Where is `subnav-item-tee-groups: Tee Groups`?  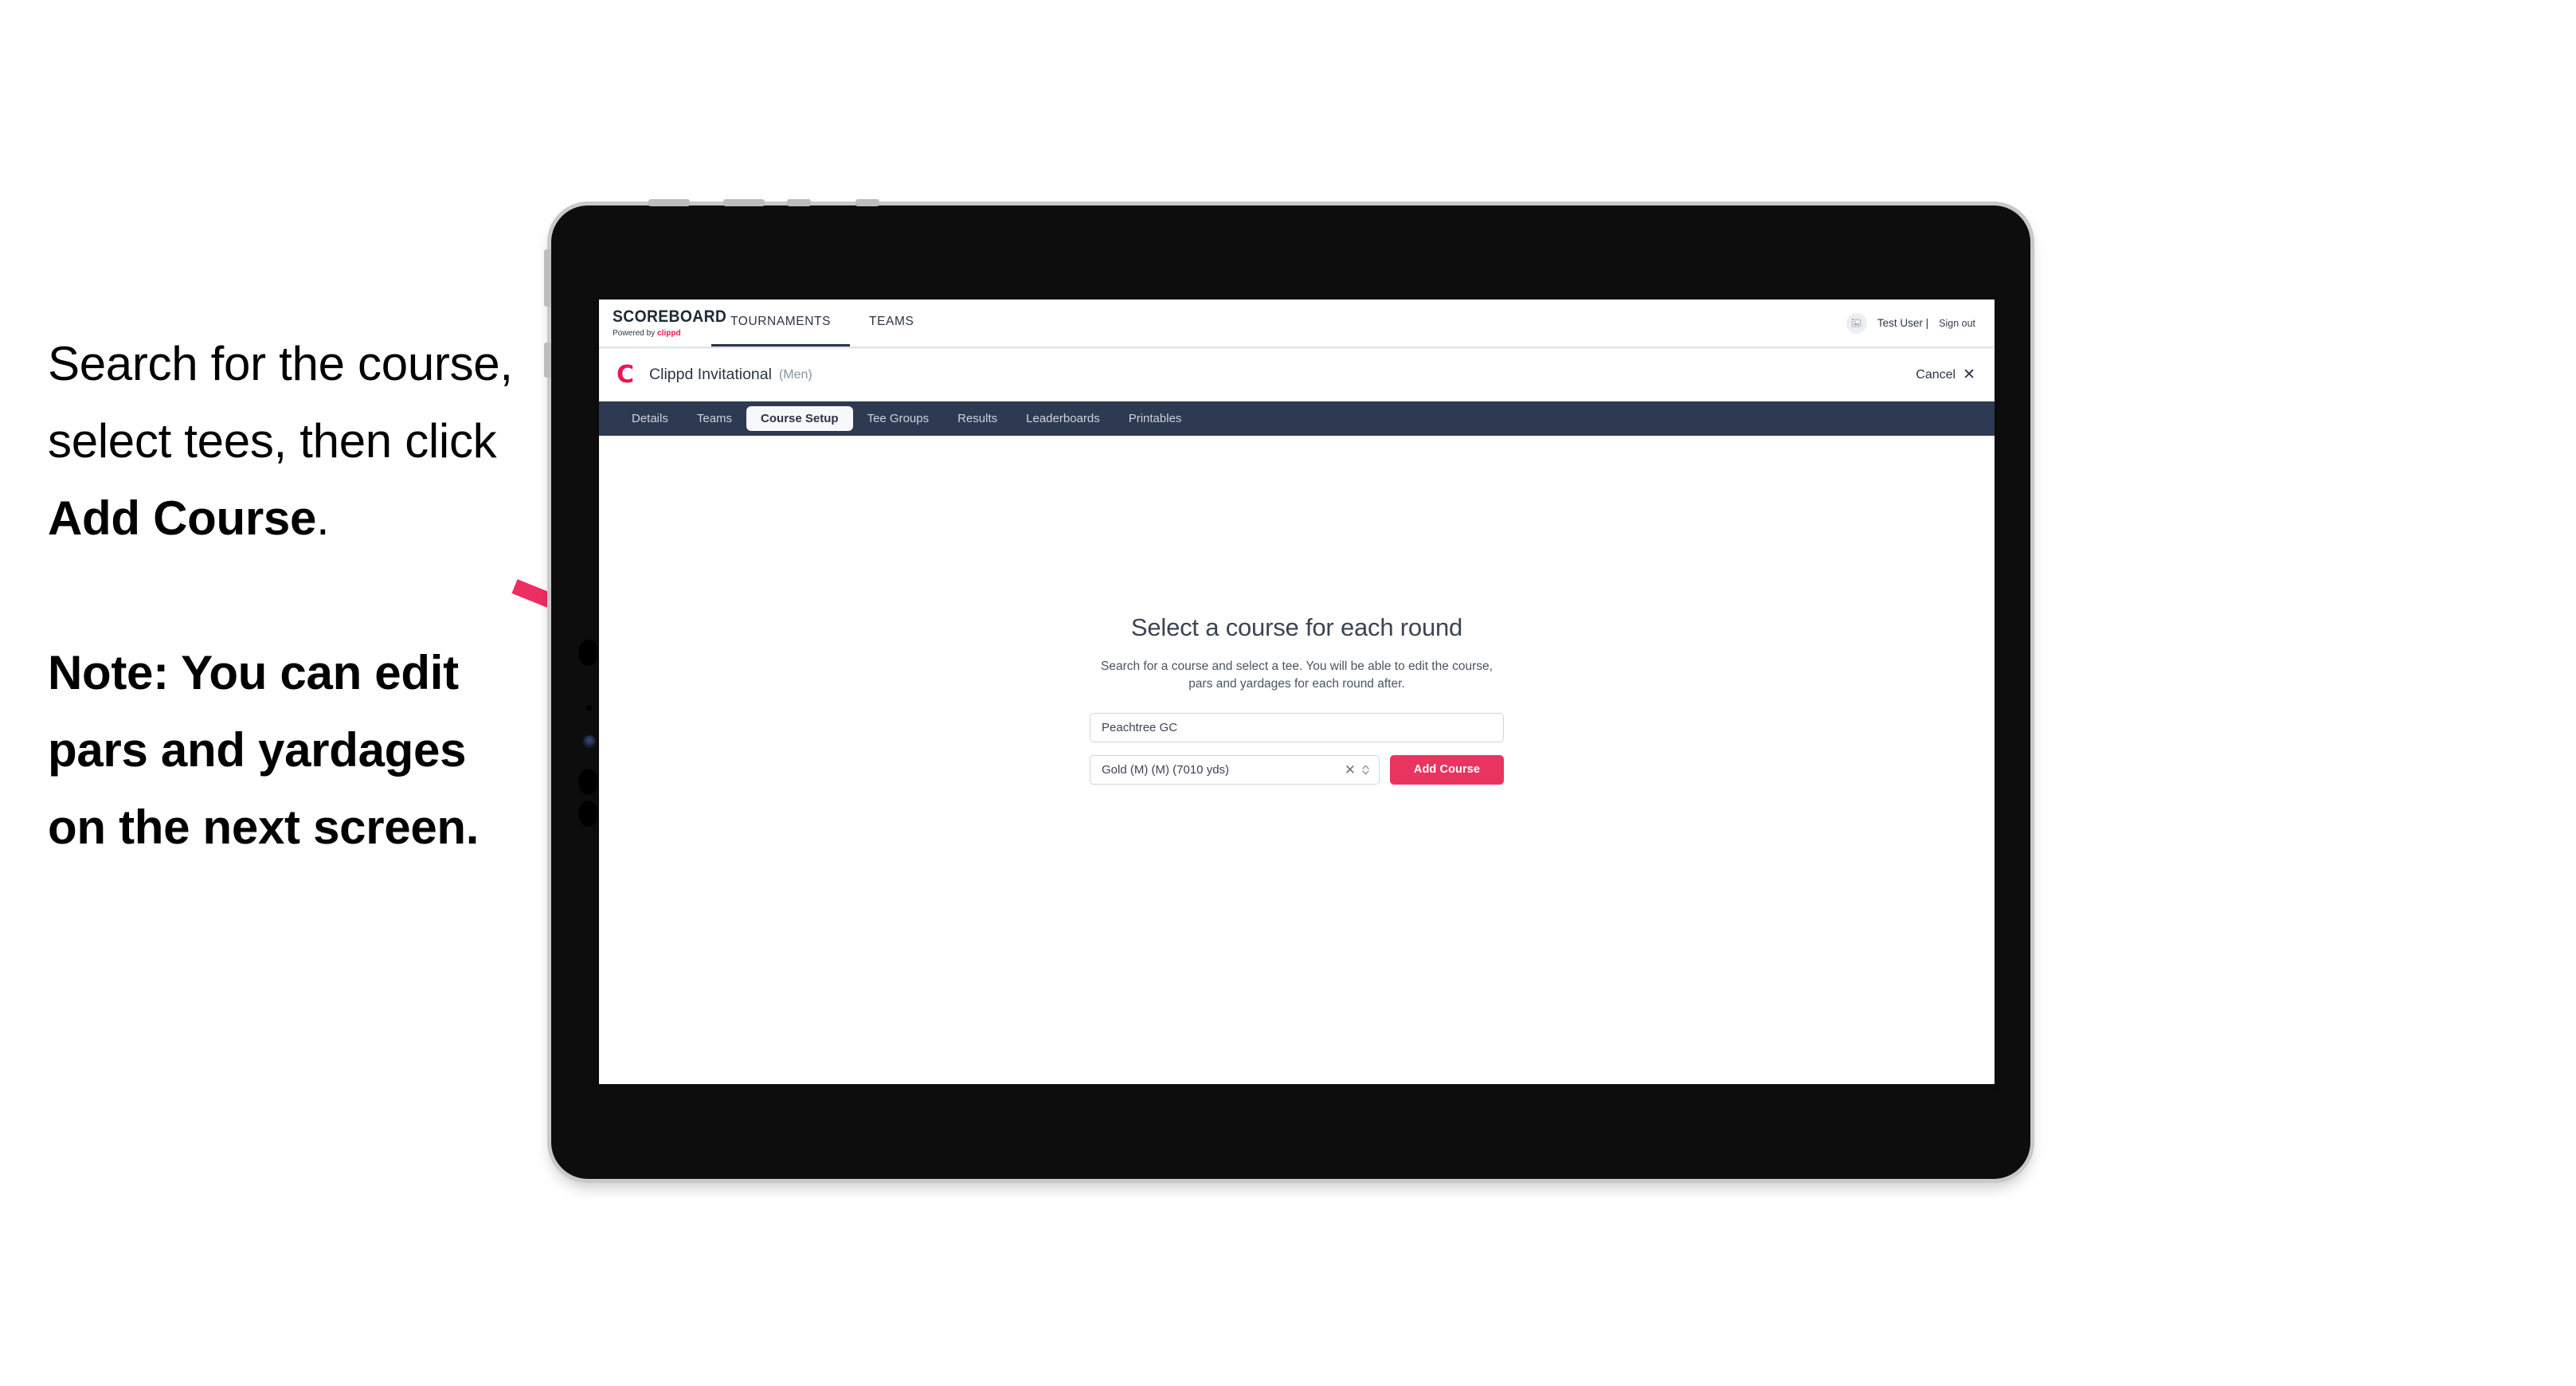 subnav-item-tee-groups: Tee Groups is located at coordinates (898, 418).